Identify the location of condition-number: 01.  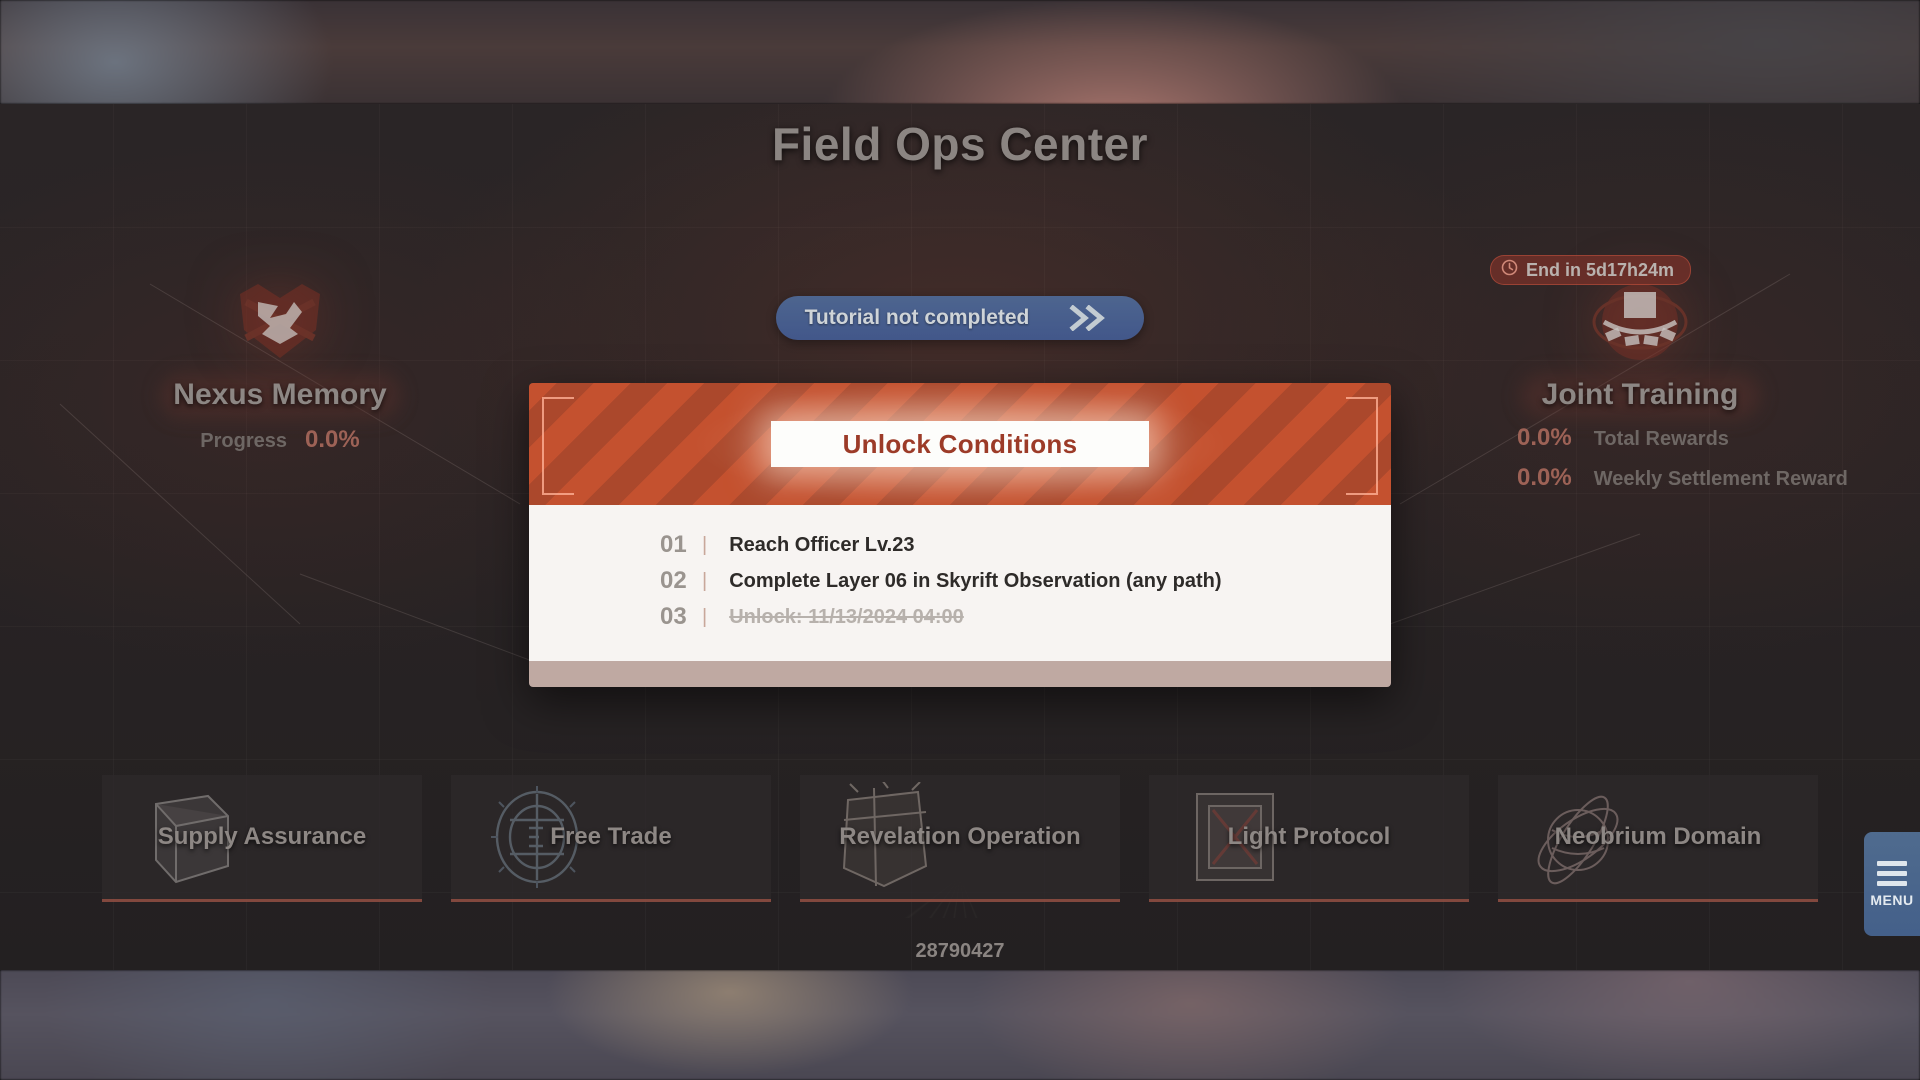
(673, 544).